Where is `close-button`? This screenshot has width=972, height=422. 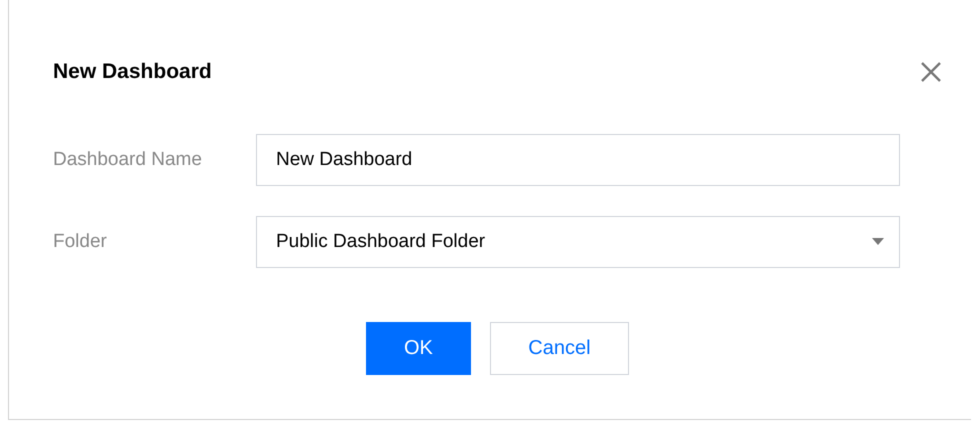
close-button is located at coordinates (931, 72).